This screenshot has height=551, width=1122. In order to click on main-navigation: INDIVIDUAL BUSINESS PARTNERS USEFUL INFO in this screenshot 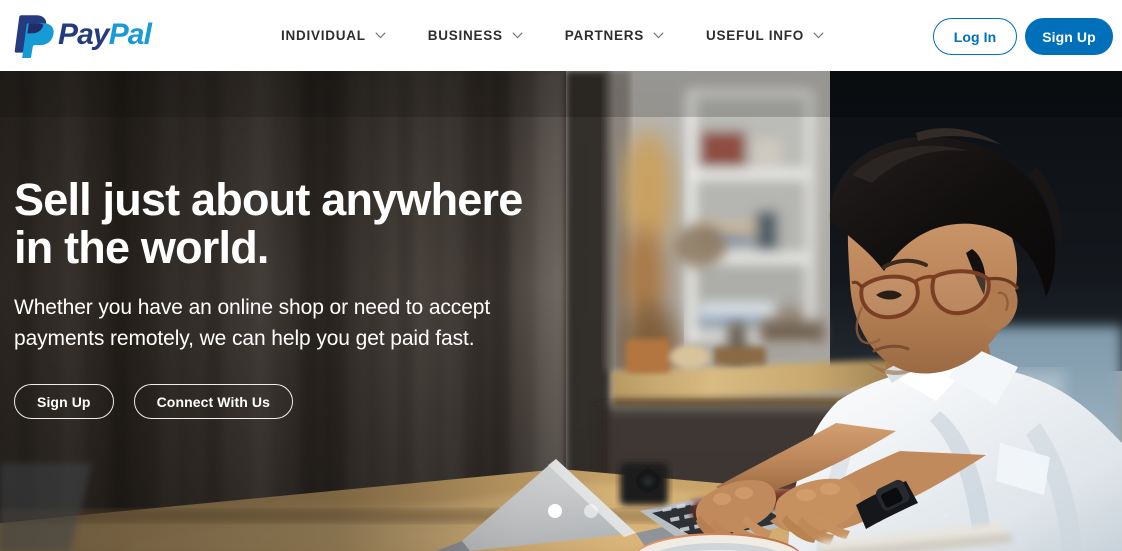, I will do `click(552, 35)`.